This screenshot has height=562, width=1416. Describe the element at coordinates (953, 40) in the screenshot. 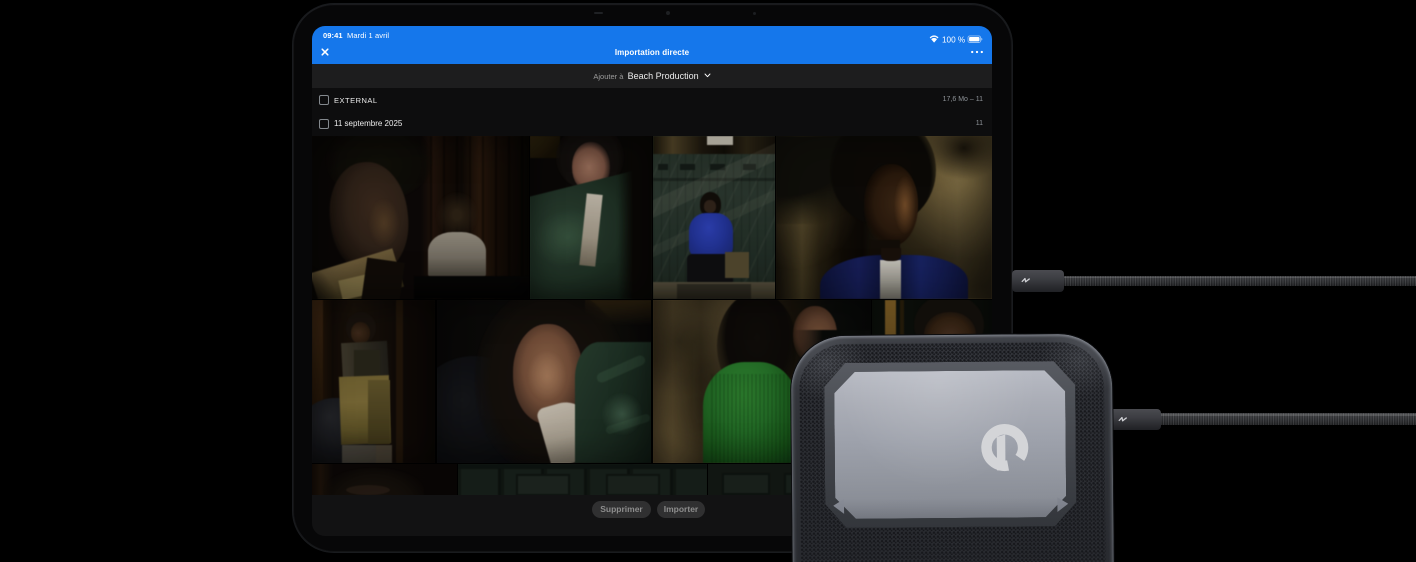

I see `svg-text: 100 %` at that location.